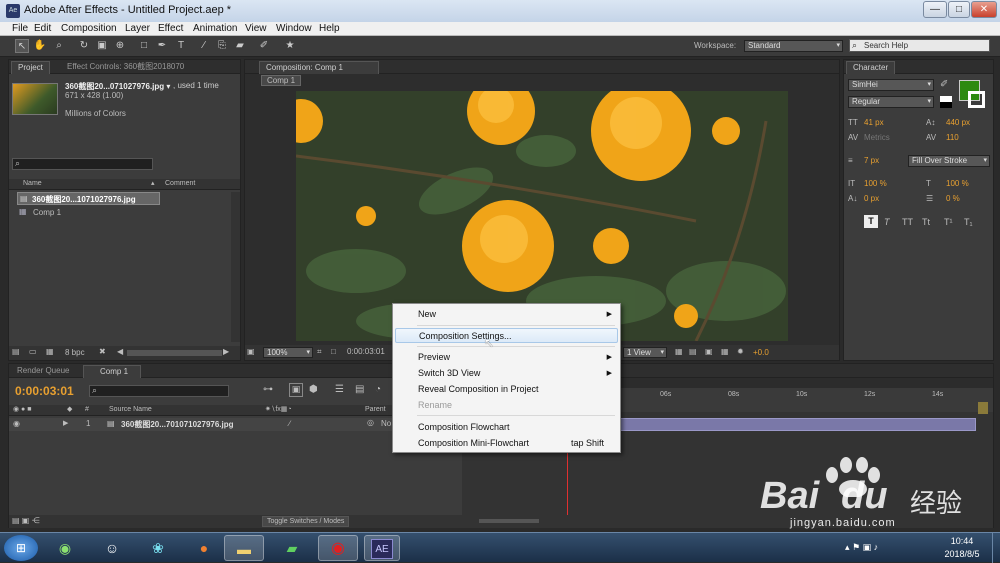 The width and height of the screenshot is (1000, 563). What do you see at coordinates (962, 554) in the screenshot?
I see `clock-date: 2018/8/5` at bounding box center [962, 554].